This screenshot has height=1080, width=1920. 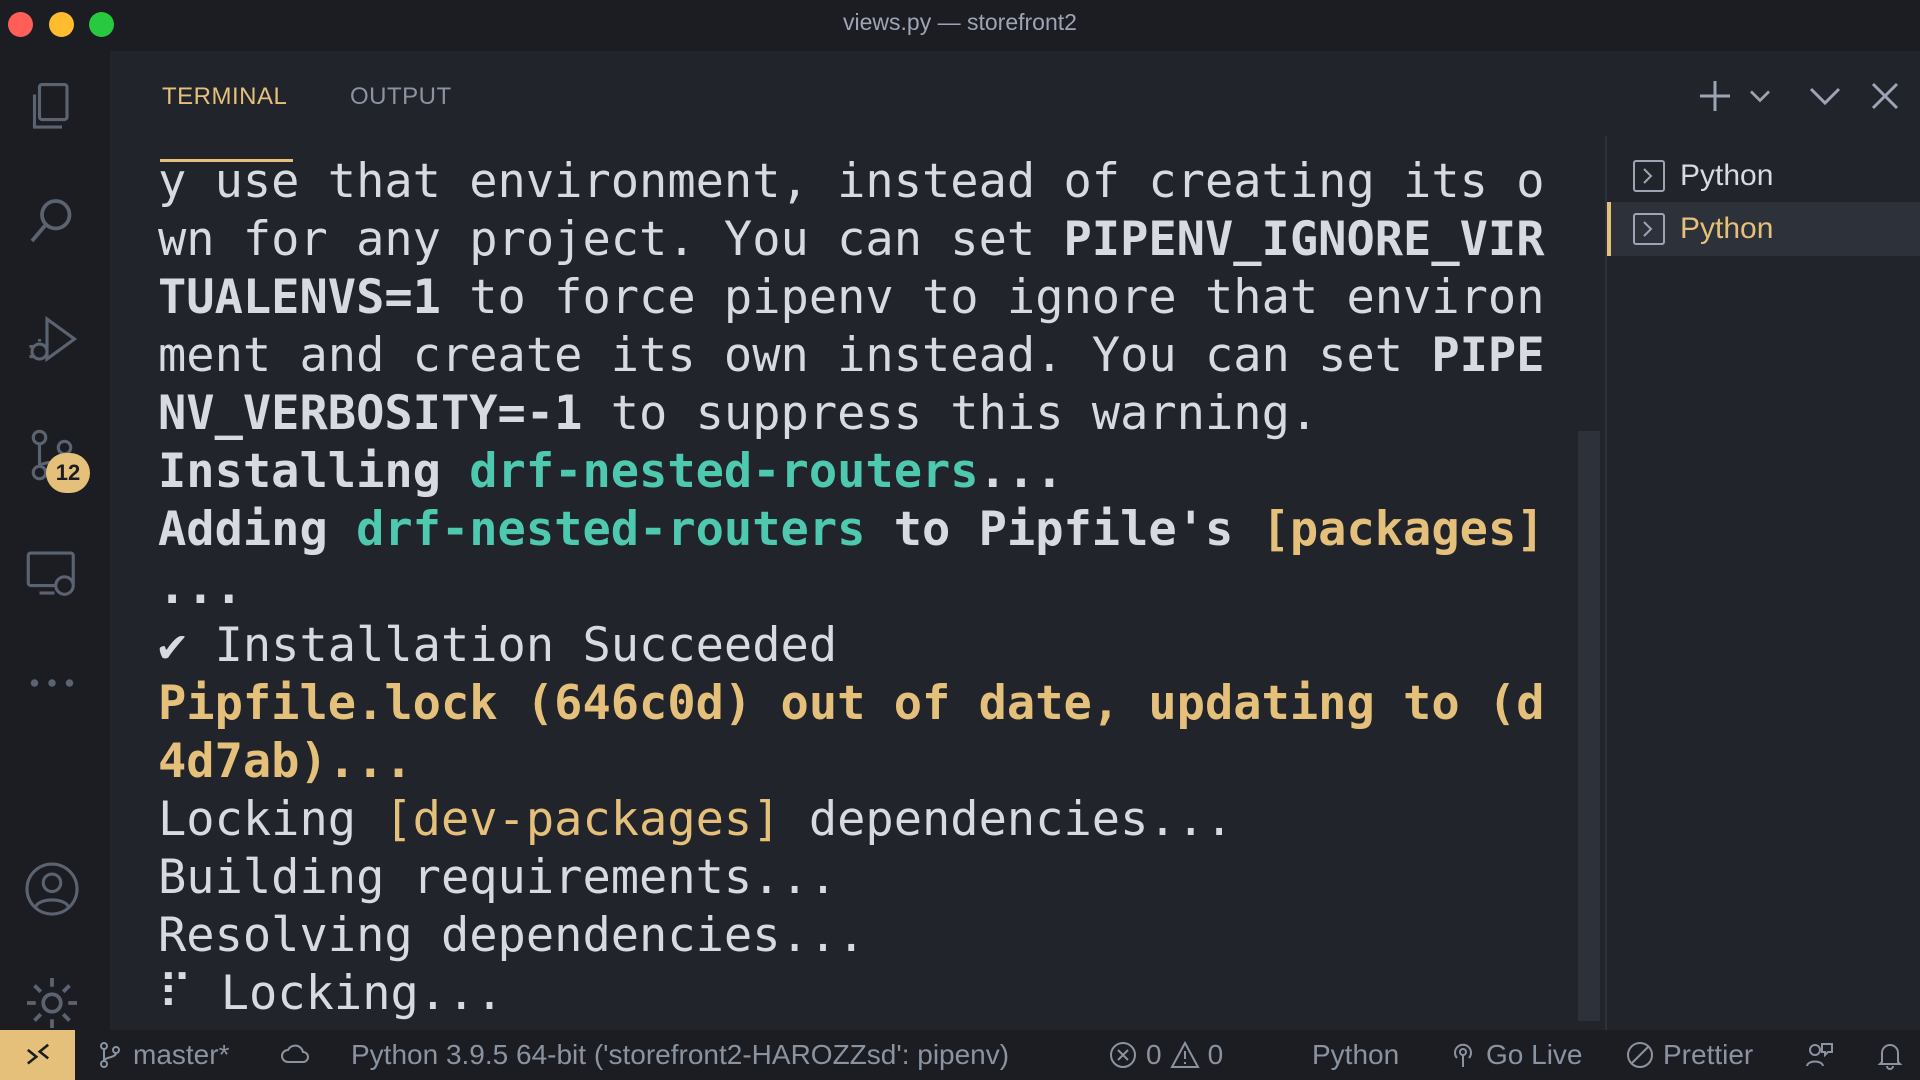 I want to click on settings-gear-icon, so click(x=52, y=1003).